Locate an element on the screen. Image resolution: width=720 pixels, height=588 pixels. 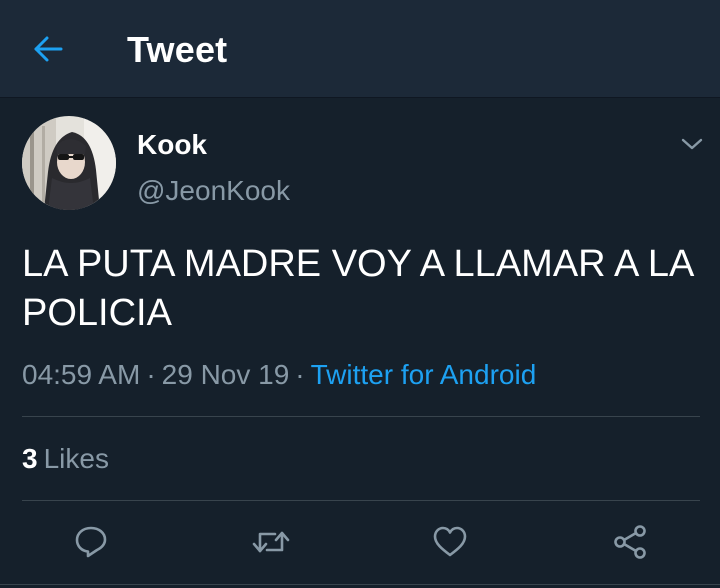
reply-icon is located at coordinates (91, 542).